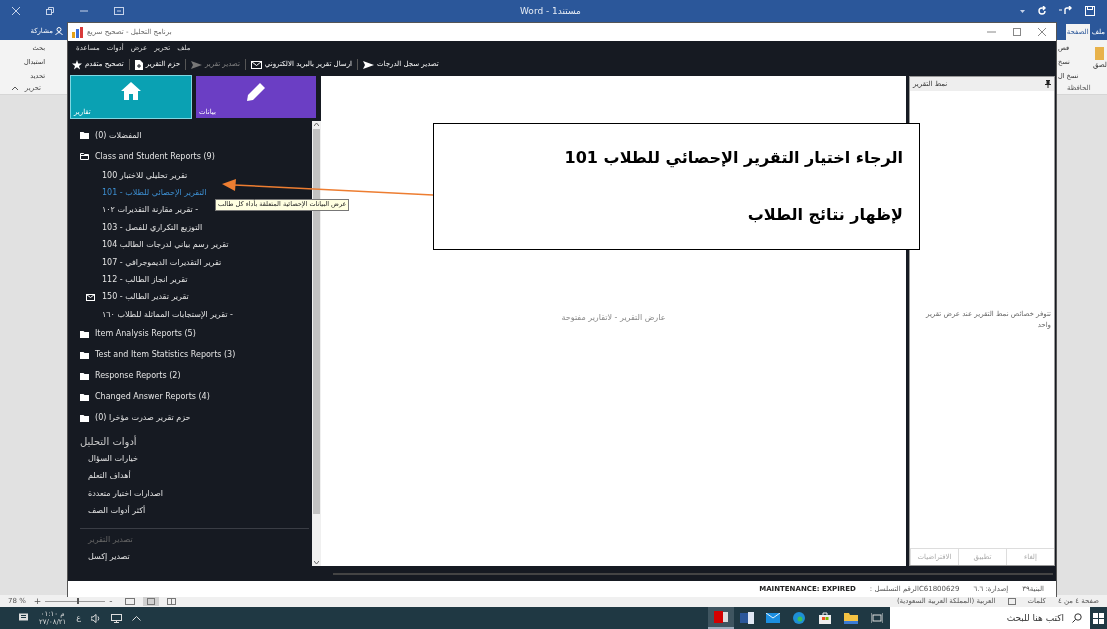 The image size is (1107, 629). I want to click on tool-link: اصدارات اختيار متعددة, so click(121, 496).